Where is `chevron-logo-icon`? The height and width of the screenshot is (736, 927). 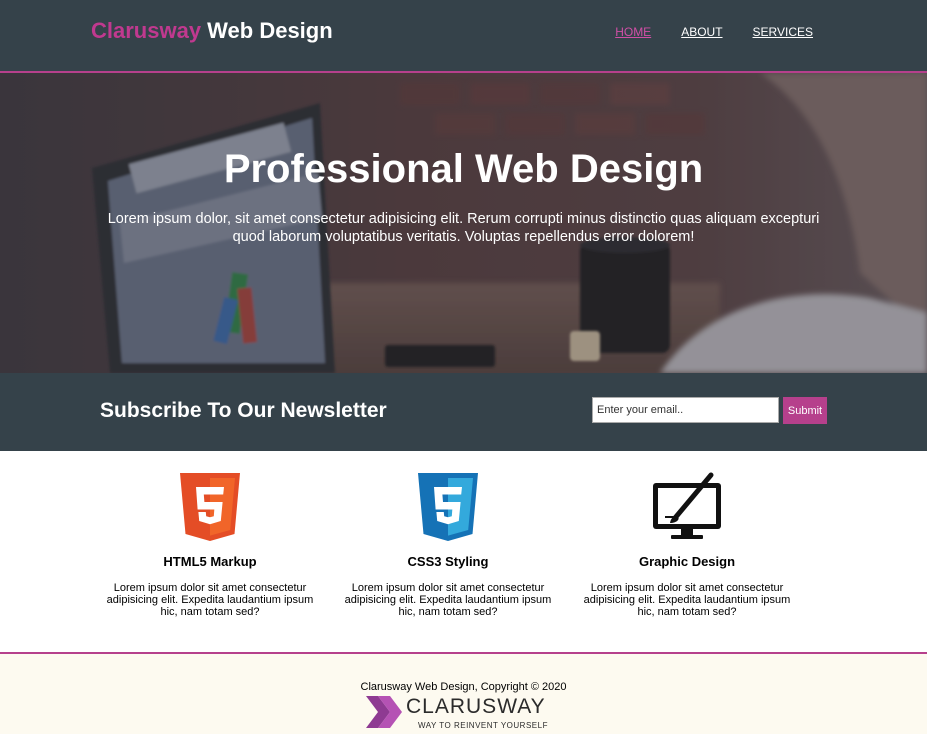 chevron-logo-icon is located at coordinates (384, 712).